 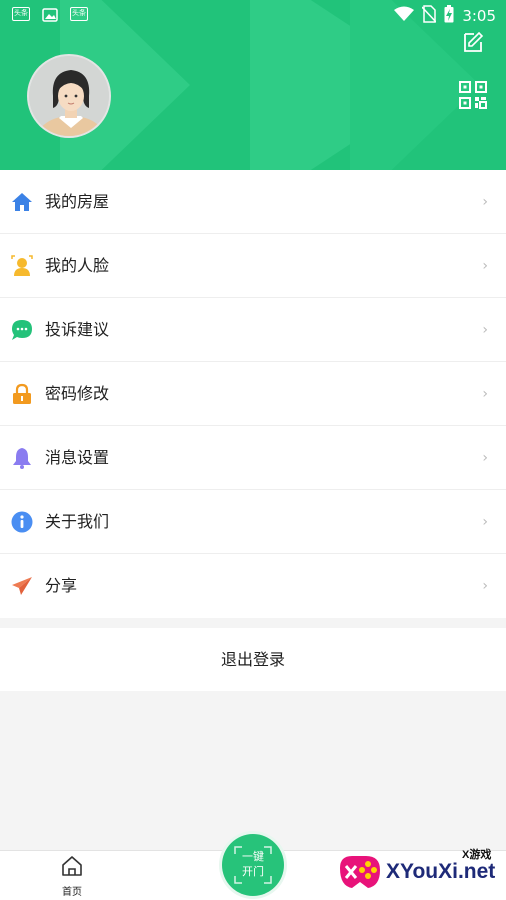 I want to click on bell-icon, so click(x=22, y=458).